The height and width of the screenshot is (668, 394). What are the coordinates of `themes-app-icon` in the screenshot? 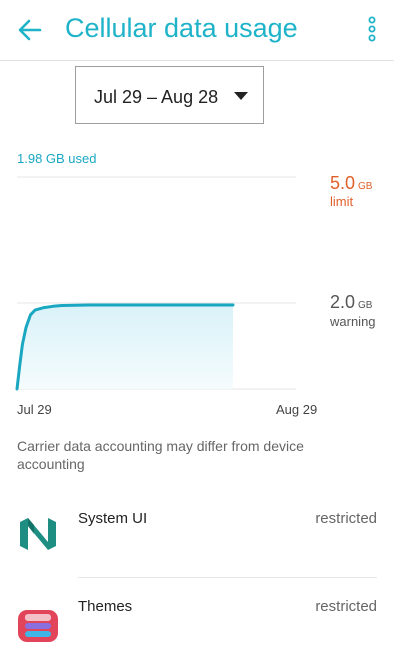 It's located at (38, 626).